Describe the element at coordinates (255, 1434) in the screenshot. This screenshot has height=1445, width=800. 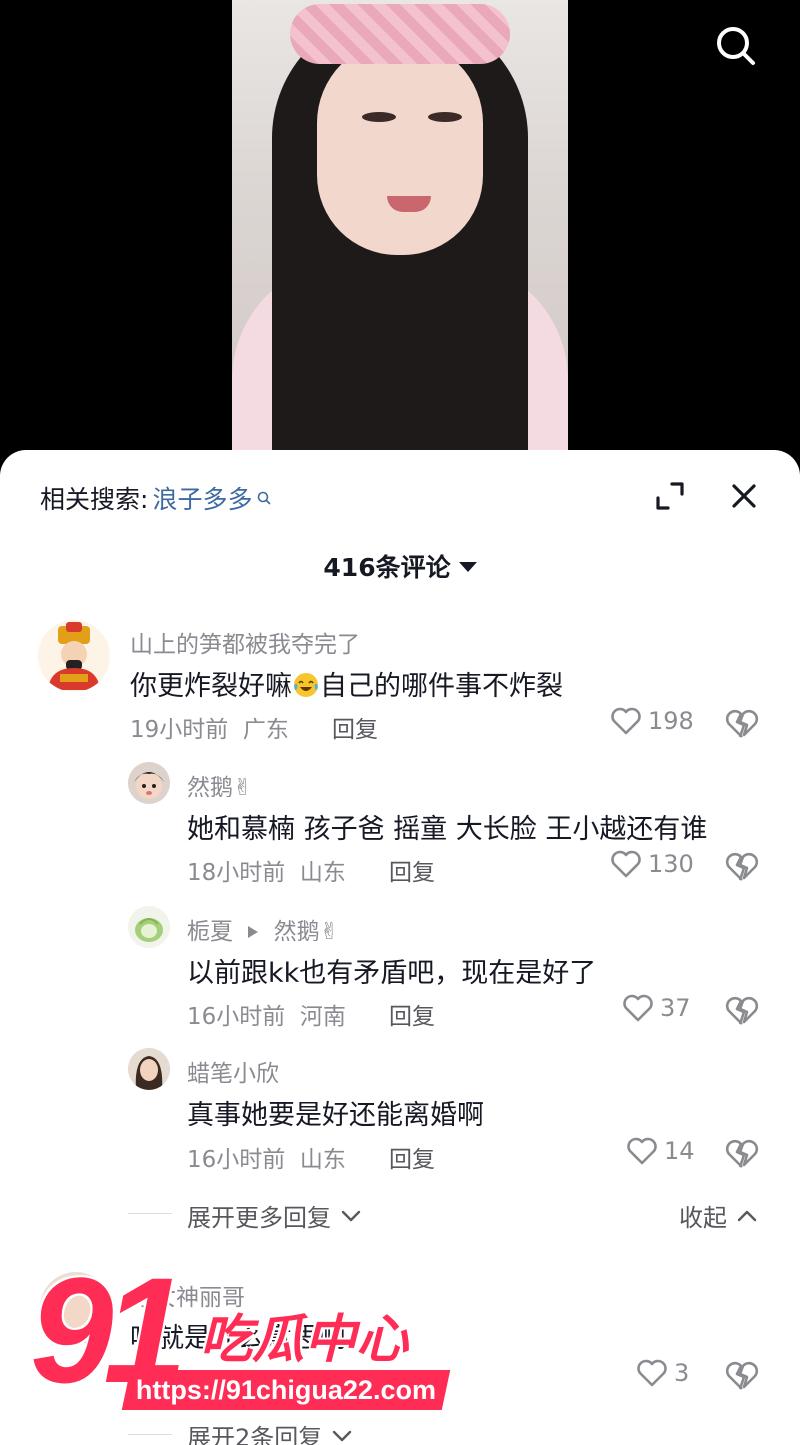
I see `expand-replies-label: 展开2条回复` at that location.